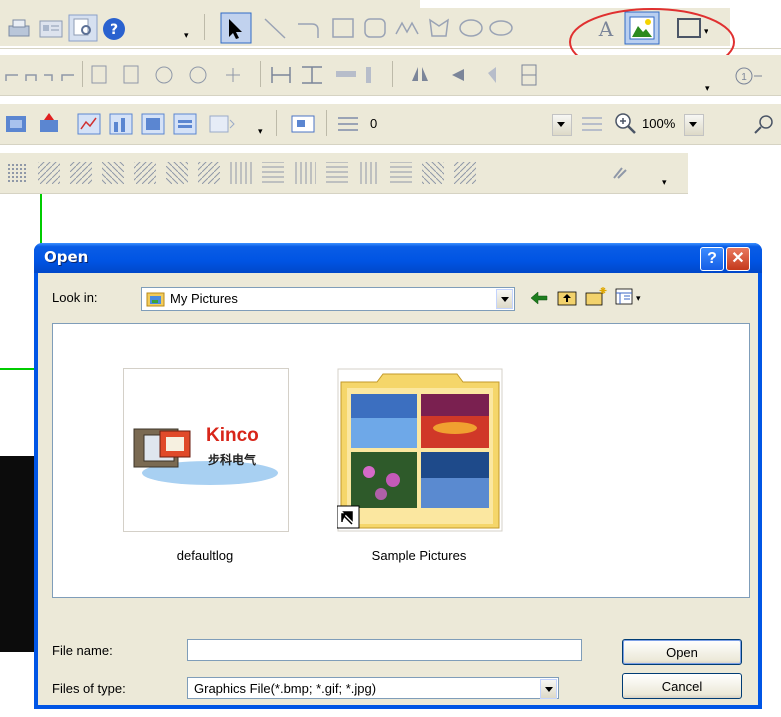 The height and width of the screenshot is (717, 781). What do you see at coordinates (375, 28) in the screenshot?
I see `rounded-rectangle-icon` at bounding box center [375, 28].